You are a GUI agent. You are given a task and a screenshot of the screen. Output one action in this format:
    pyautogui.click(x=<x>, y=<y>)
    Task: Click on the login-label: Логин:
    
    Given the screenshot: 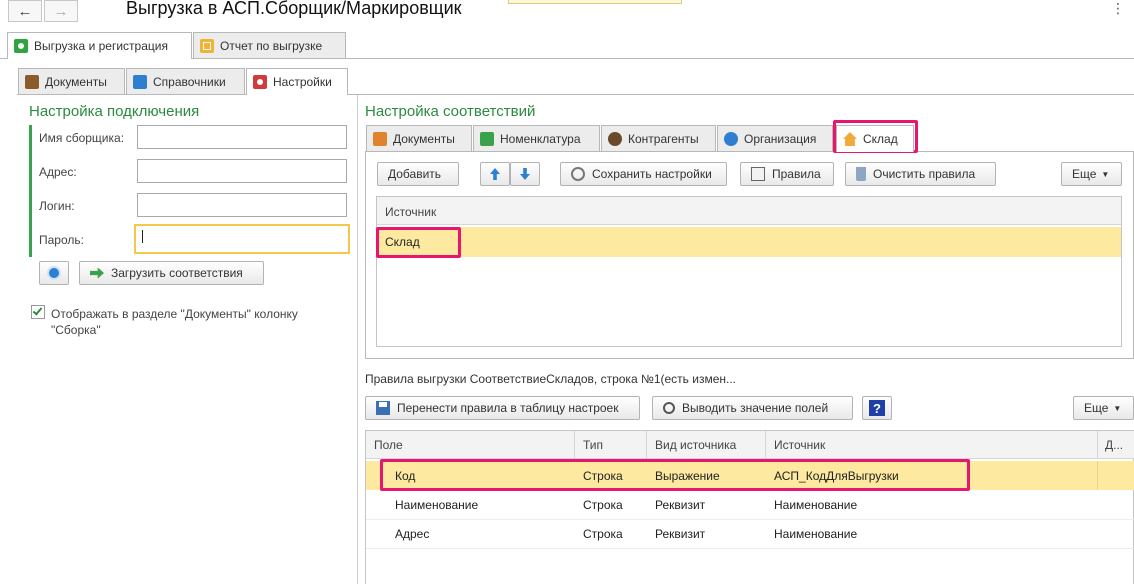 What is the action you would take?
    pyautogui.click(x=57, y=206)
    